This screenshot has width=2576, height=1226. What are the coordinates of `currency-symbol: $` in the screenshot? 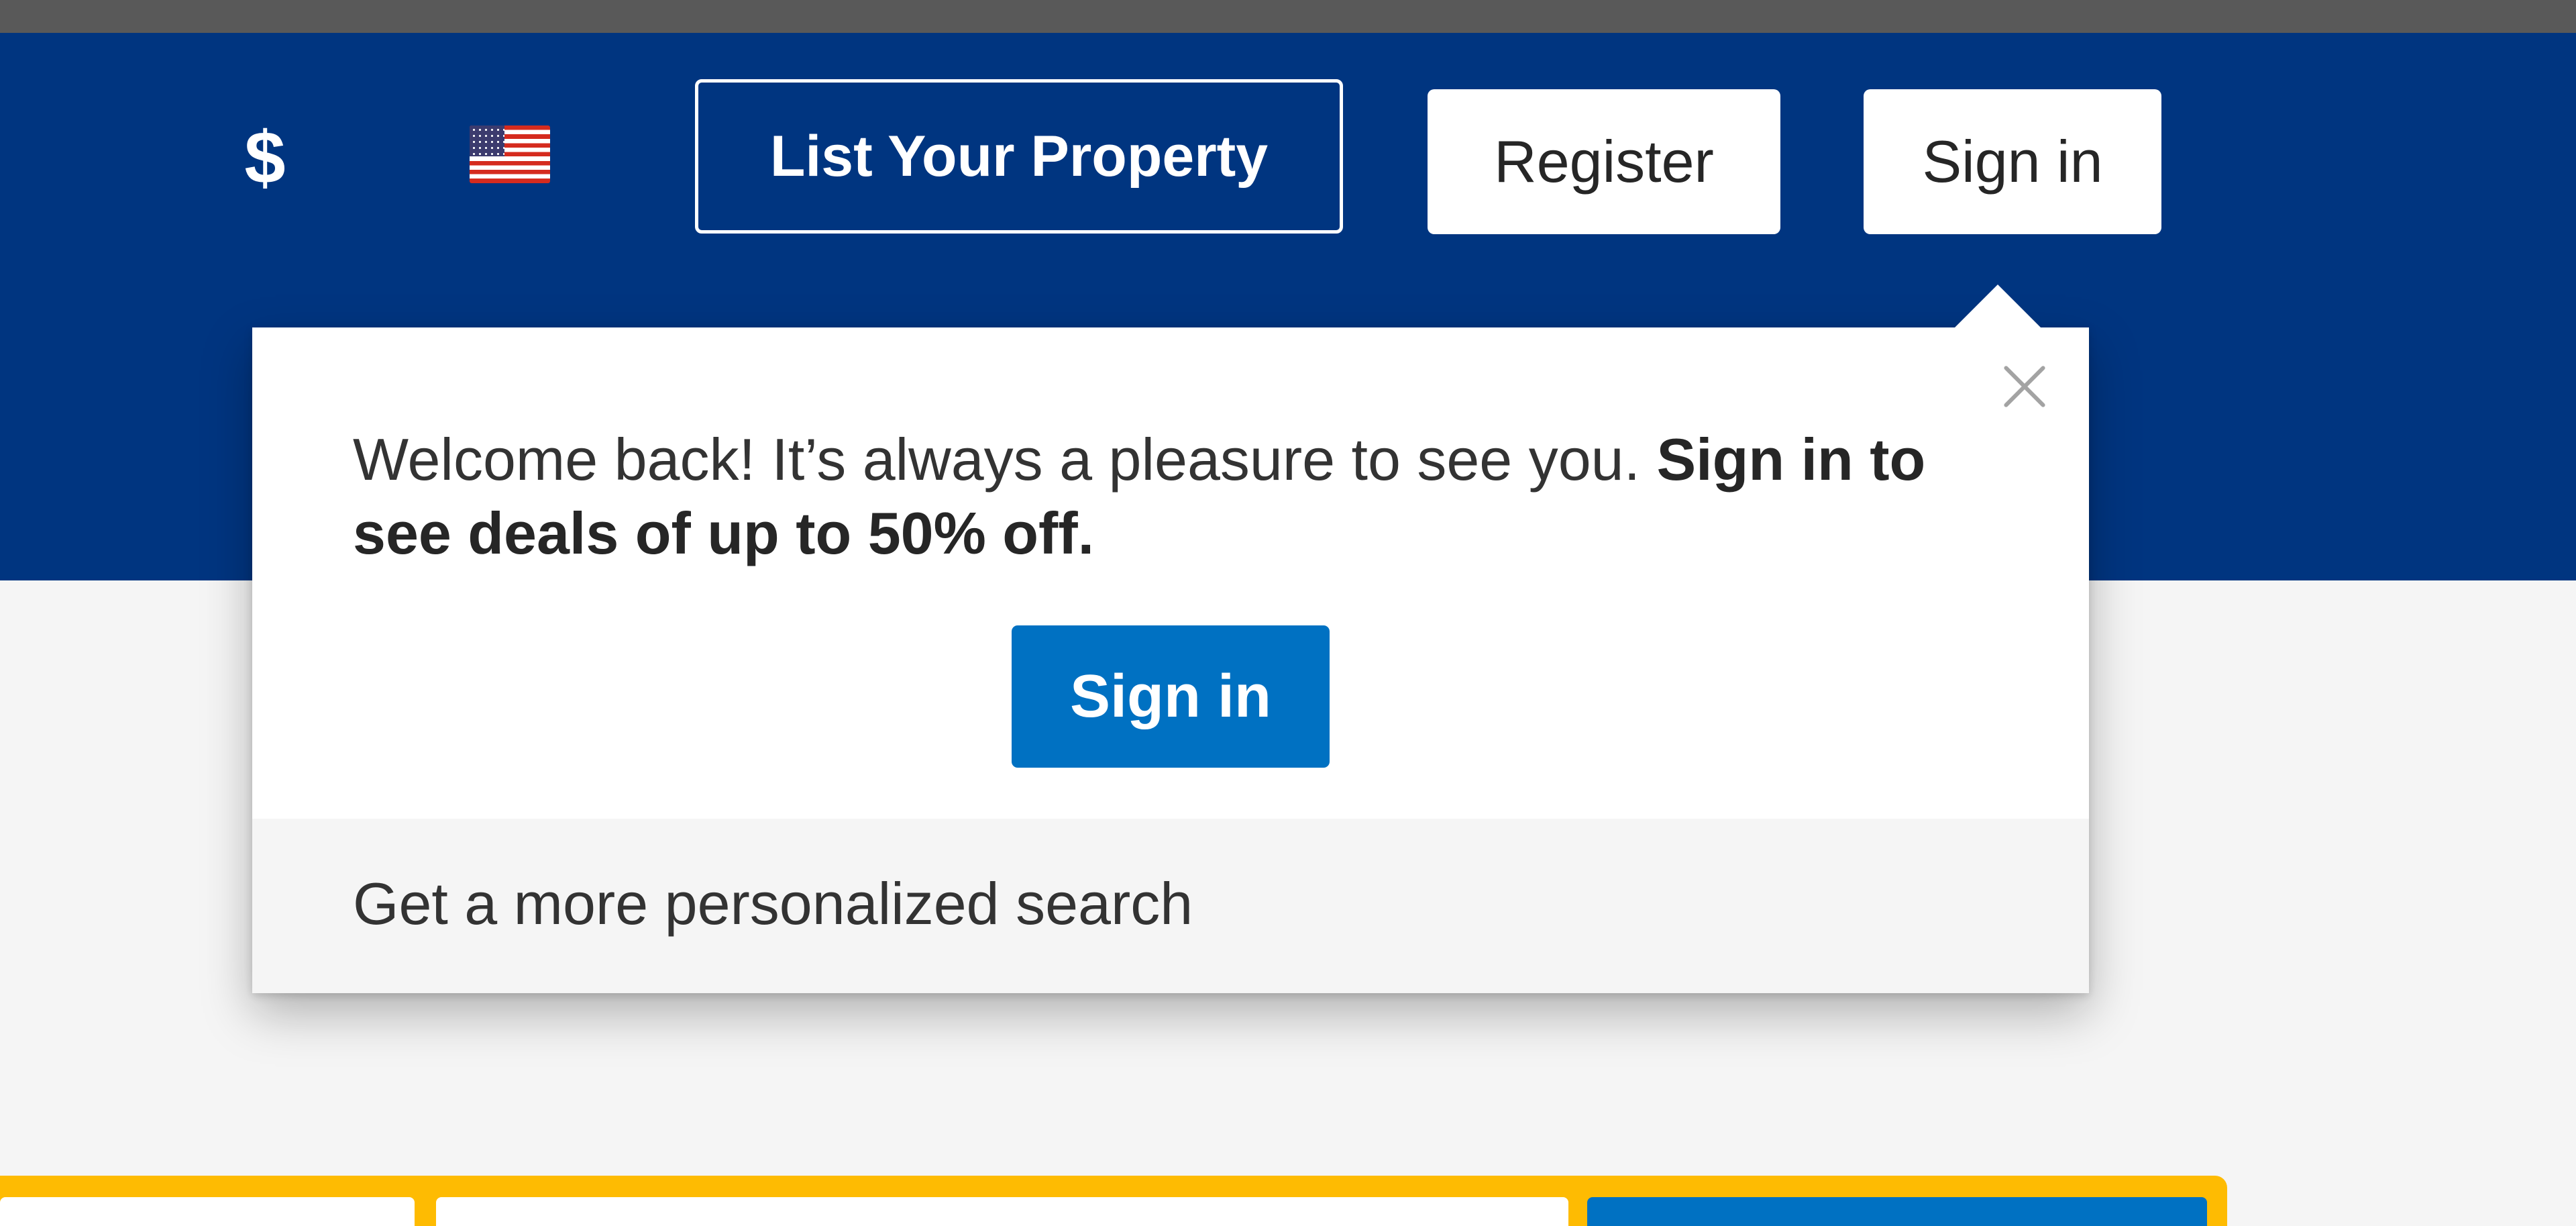 It's located at (265, 157).